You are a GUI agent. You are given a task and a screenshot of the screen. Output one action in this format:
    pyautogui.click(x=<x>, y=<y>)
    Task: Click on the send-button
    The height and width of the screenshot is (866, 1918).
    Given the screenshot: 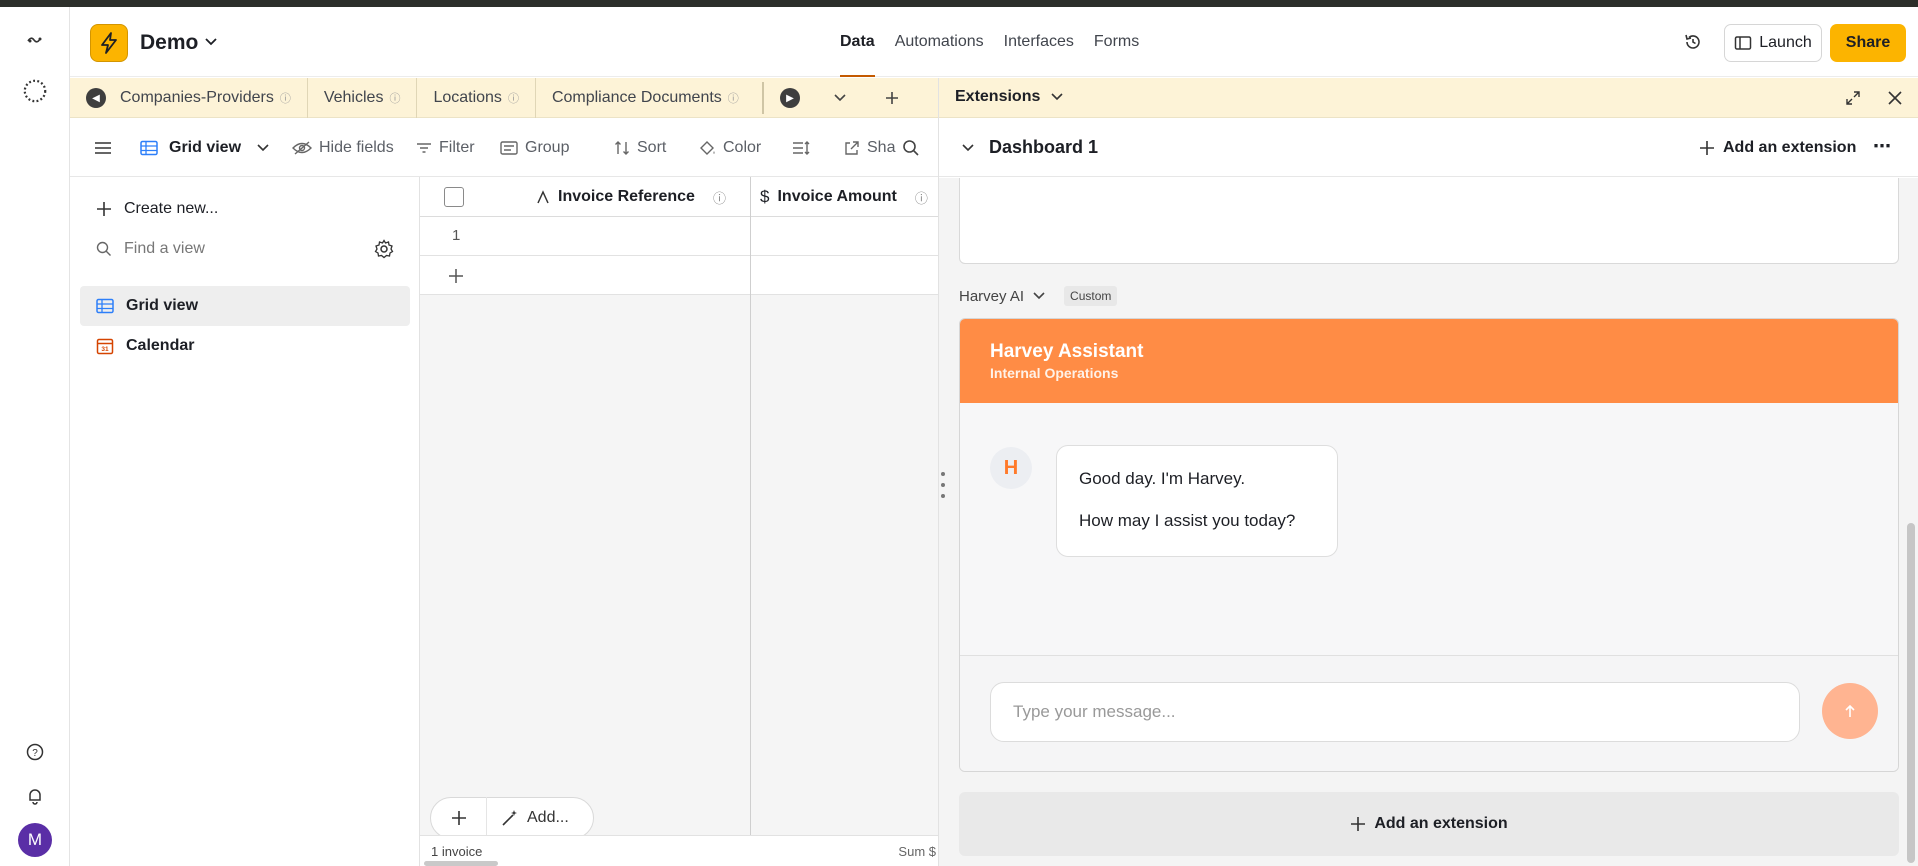 What is the action you would take?
    pyautogui.click(x=1850, y=711)
    